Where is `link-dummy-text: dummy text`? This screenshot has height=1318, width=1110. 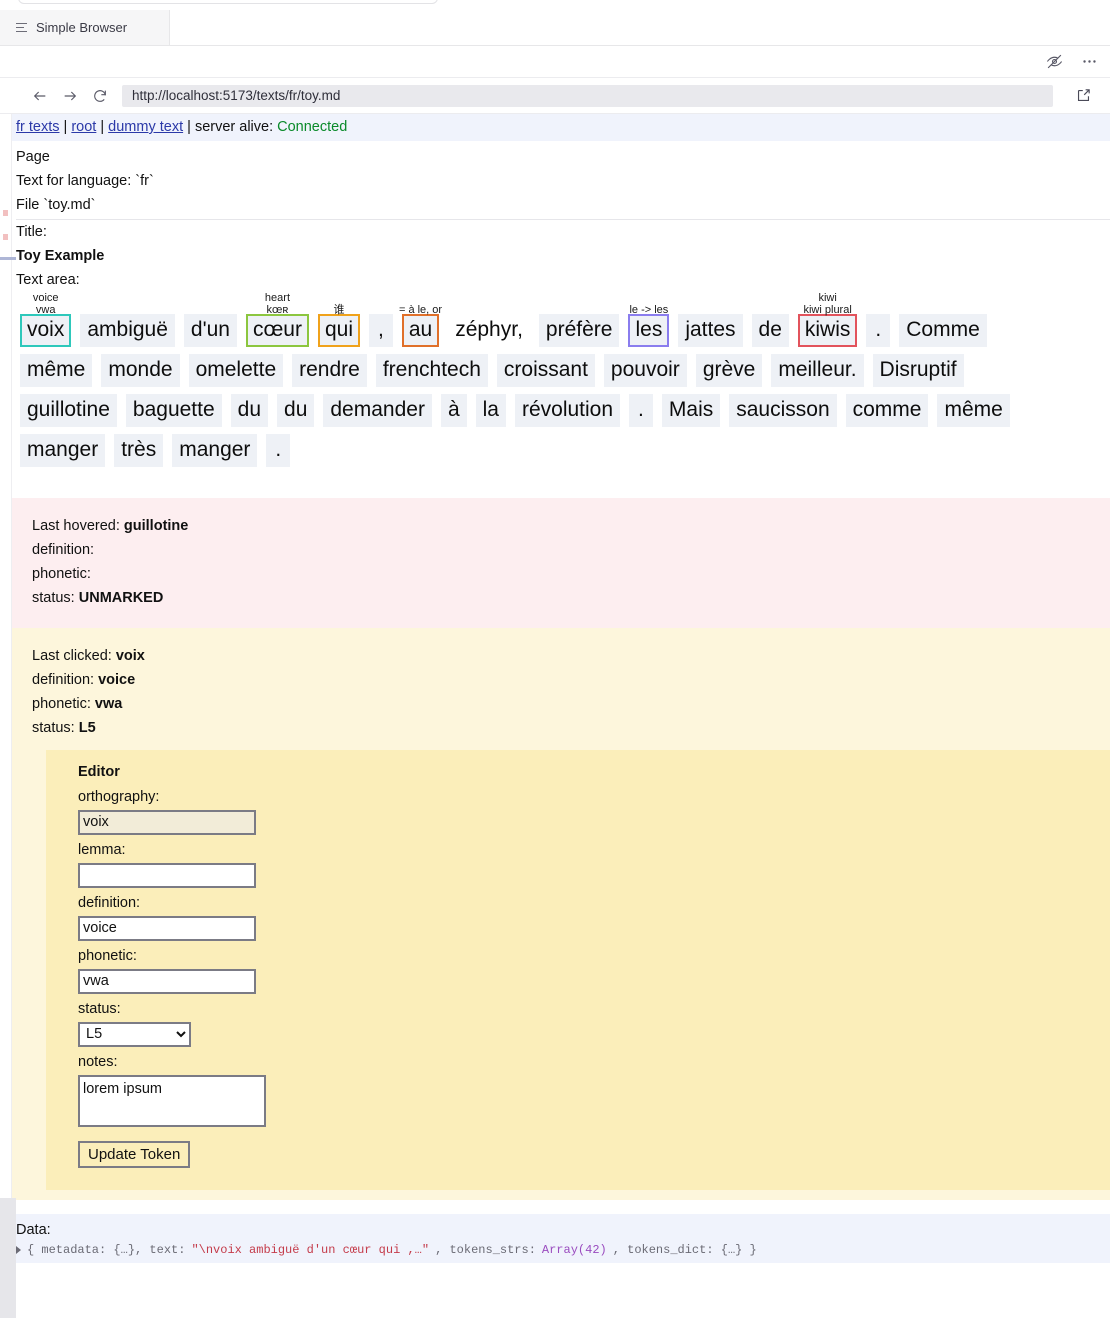 link-dummy-text: dummy text is located at coordinates (145, 127).